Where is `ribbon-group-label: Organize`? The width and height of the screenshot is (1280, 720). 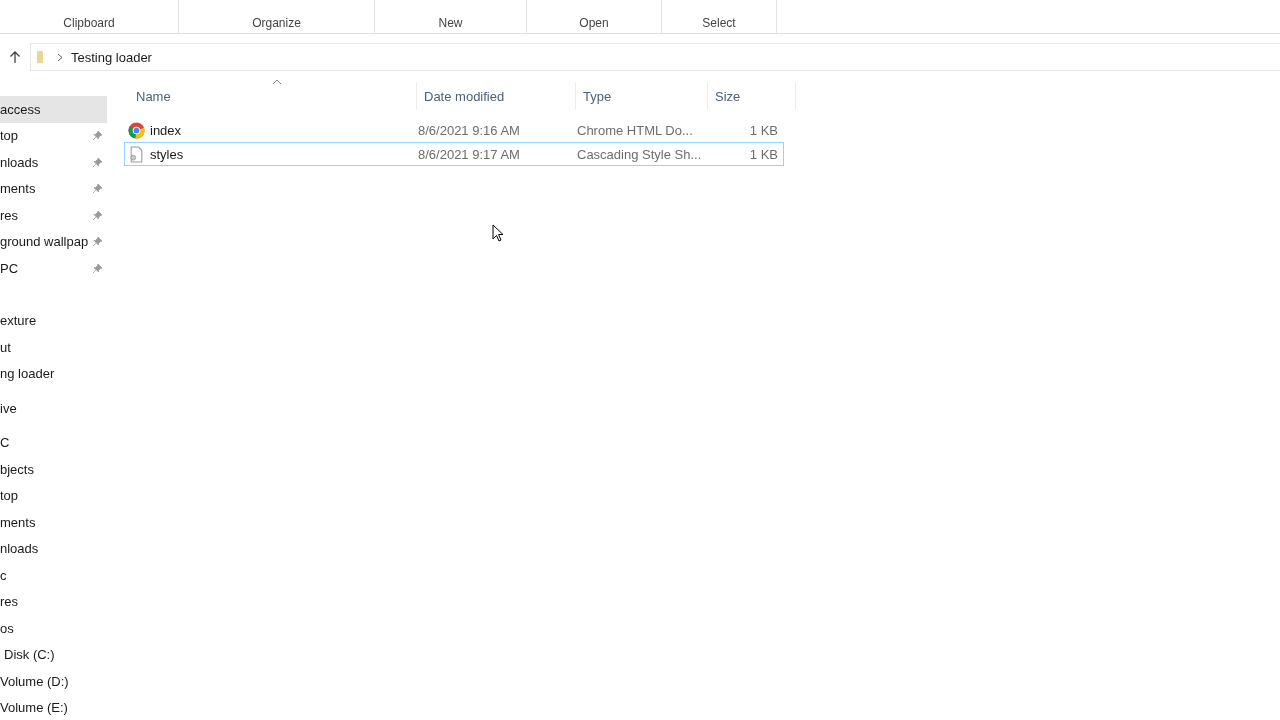
ribbon-group-label: Organize is located at coordinates (276, 23).